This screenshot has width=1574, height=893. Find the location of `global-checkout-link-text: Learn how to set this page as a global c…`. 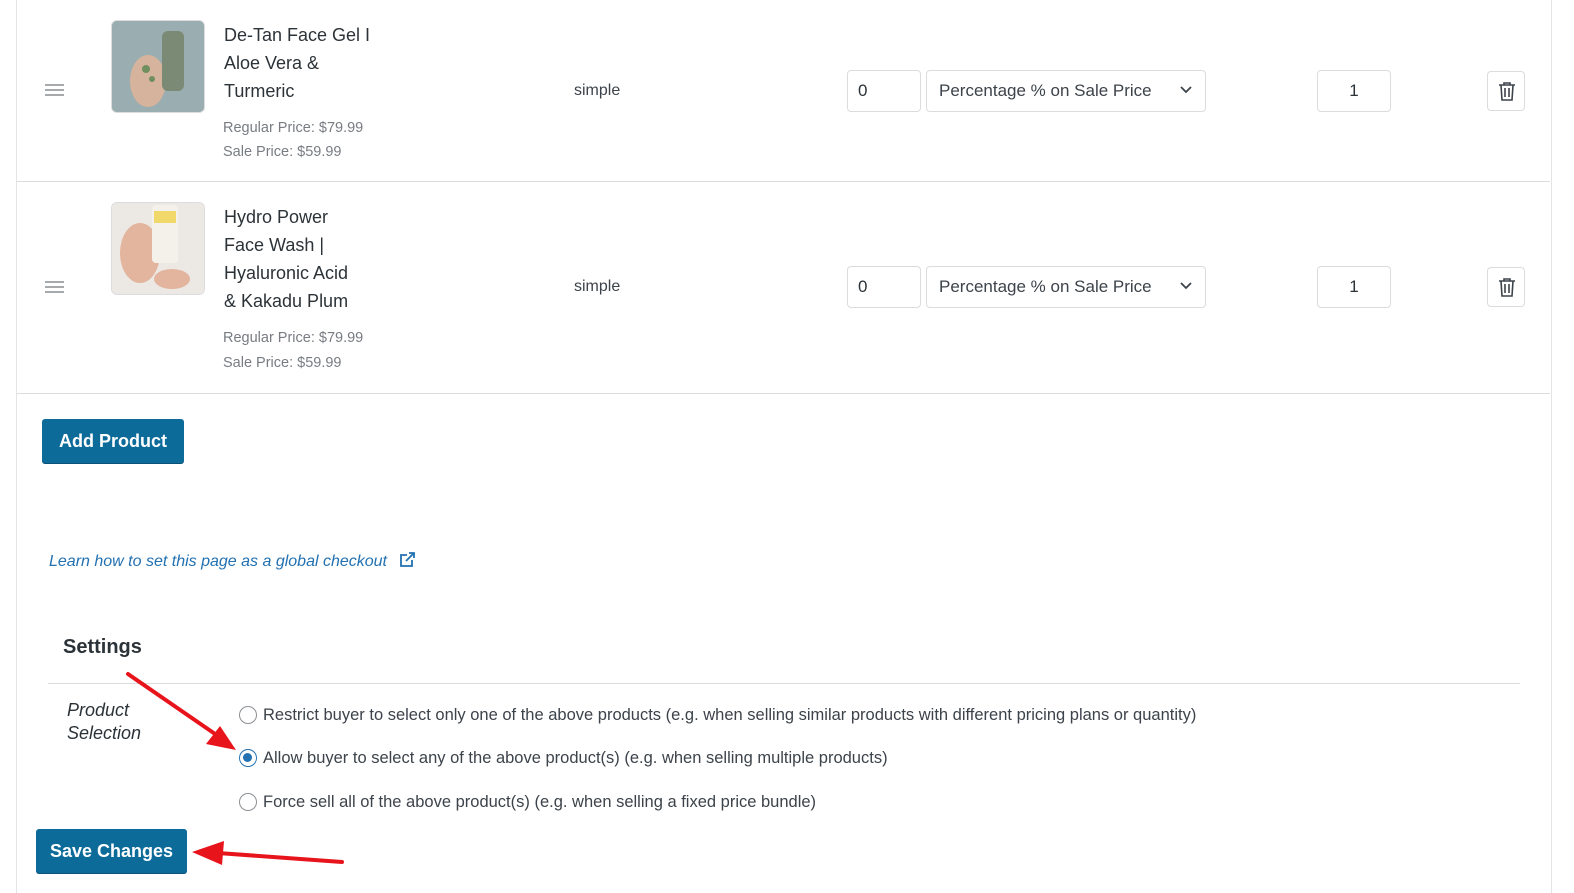

global-checkout-link-text: Learn how to set this page as a global c… is located at coordinates (218, 561).